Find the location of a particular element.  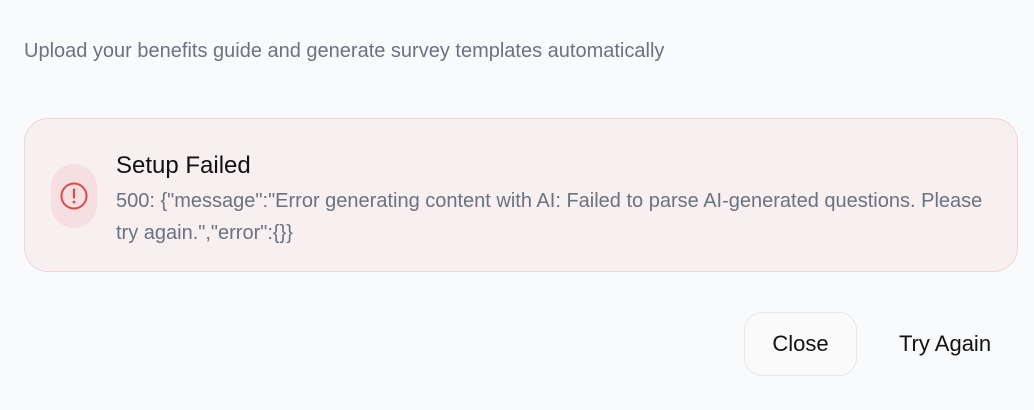

alert-icon-badge is located at coordinates (74, 196).